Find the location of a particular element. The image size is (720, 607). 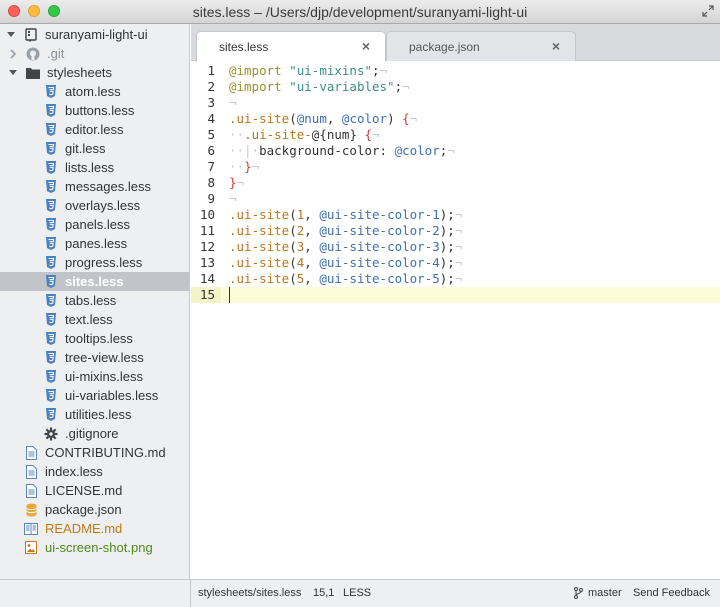

status-grammar: LESS is located at coordinates (357, 593).